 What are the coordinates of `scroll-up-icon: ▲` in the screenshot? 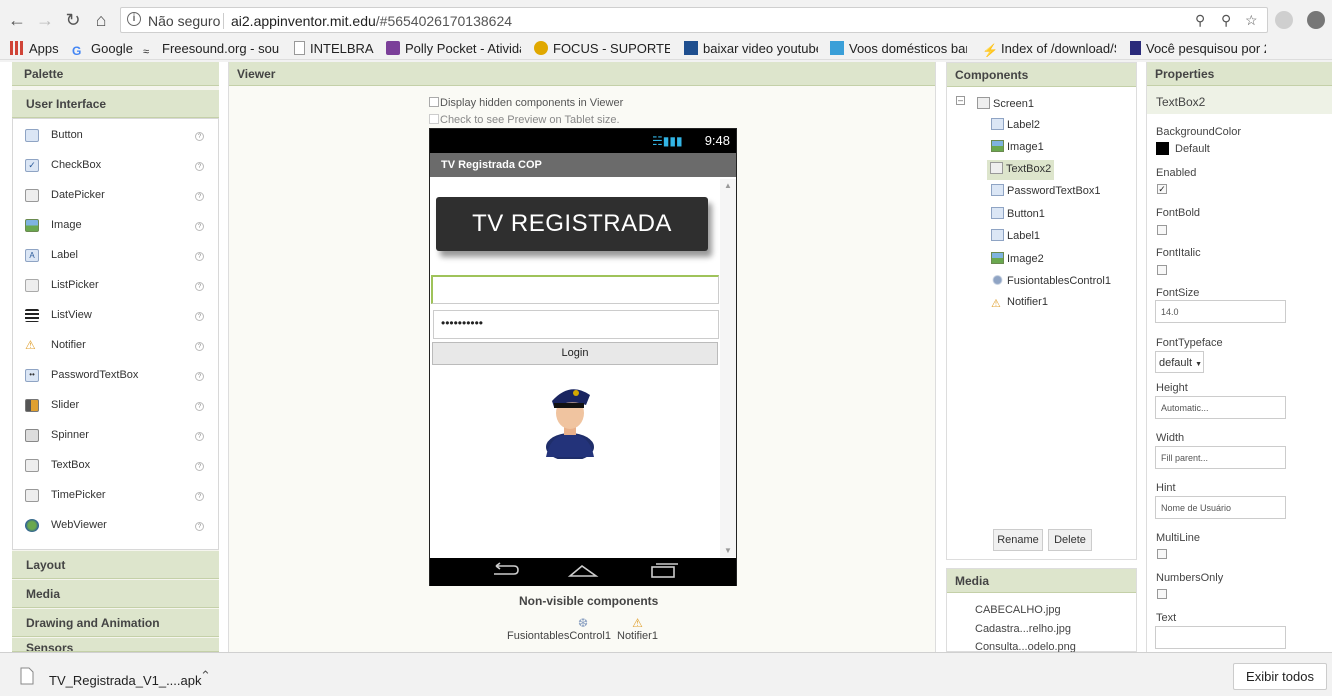 It's located at (728, 185).